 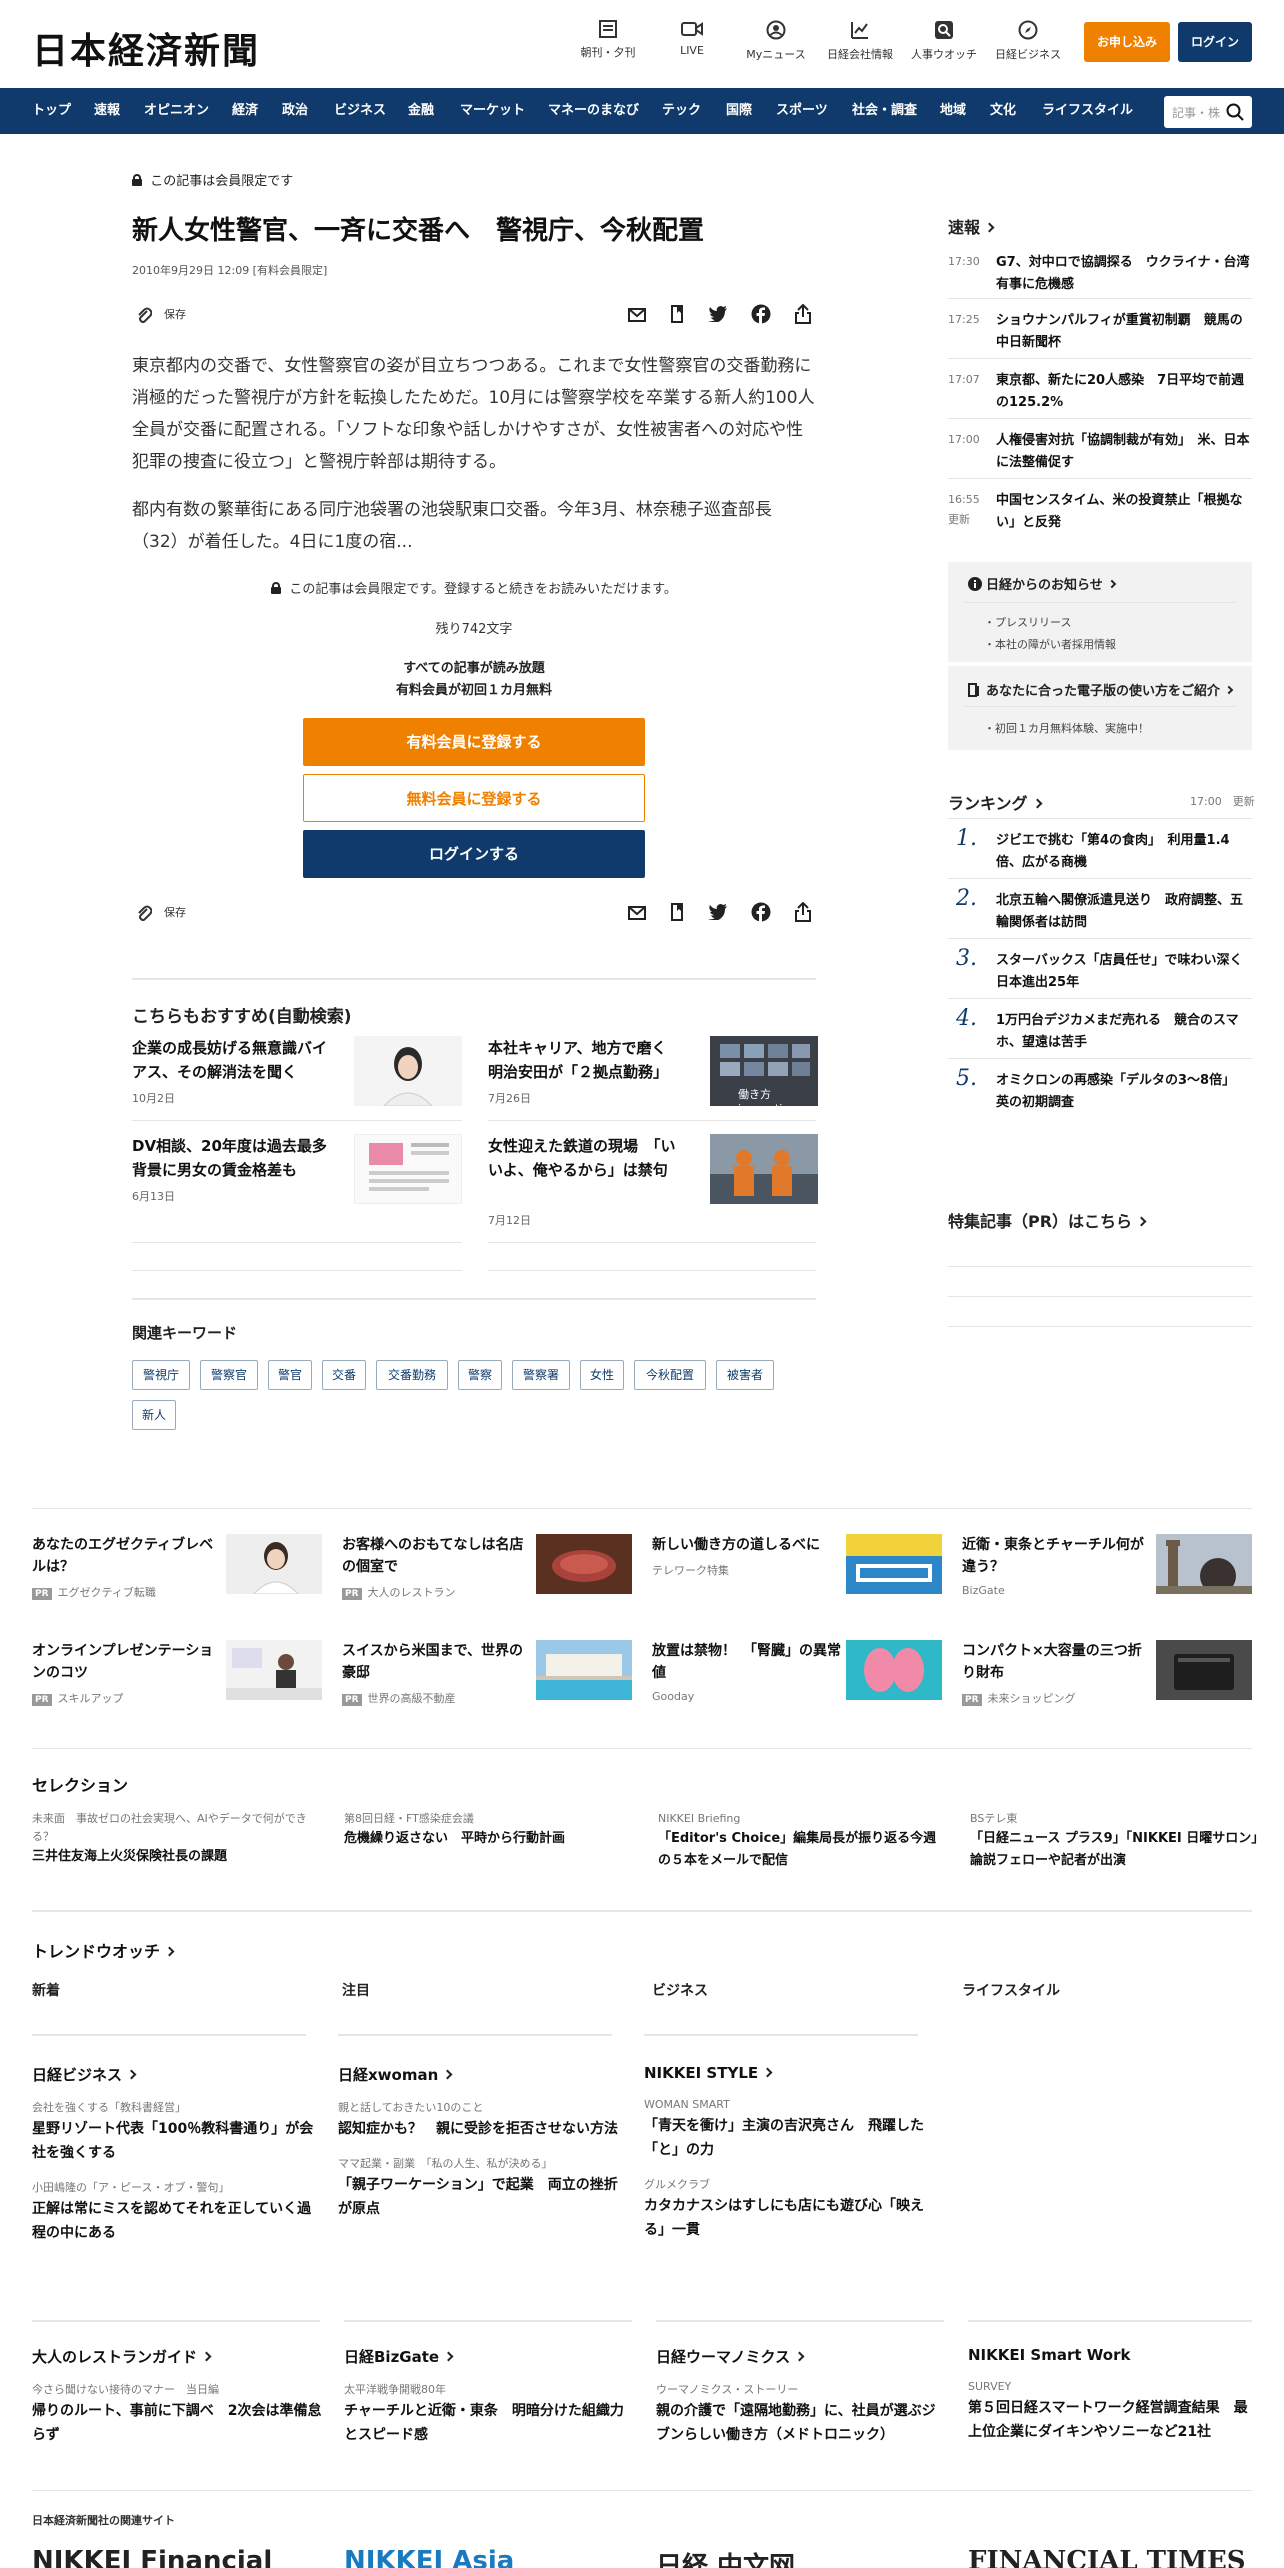 What do you see at coordinates (789, 2218) in the screenshot?
I see `media-headline: カタカナスシはすしにも店にも遊び心「映える」一貫` at bounding box center [789, 2218].